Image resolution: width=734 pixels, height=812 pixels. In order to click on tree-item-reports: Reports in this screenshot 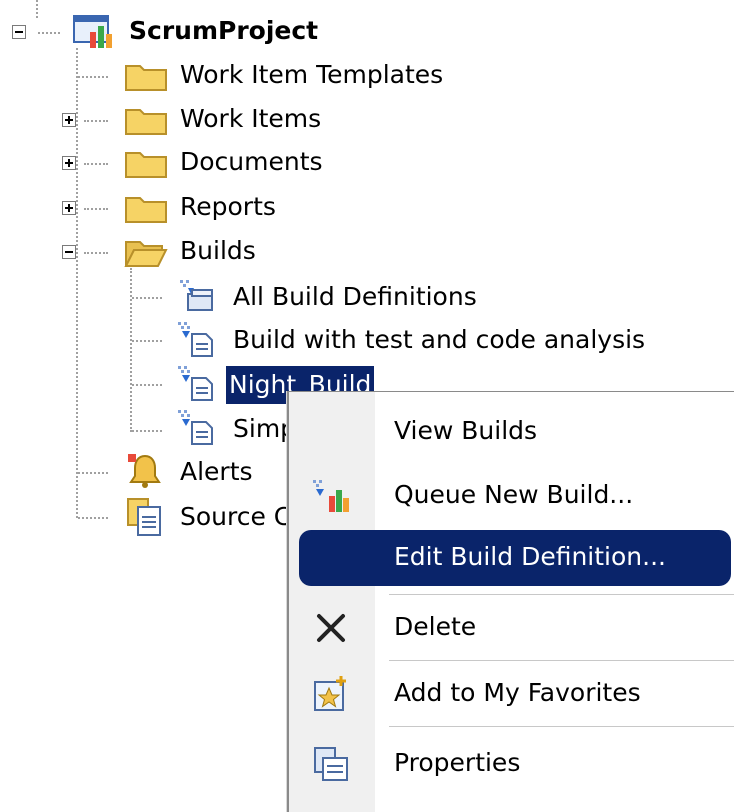, I will do `click(228, 207)`.